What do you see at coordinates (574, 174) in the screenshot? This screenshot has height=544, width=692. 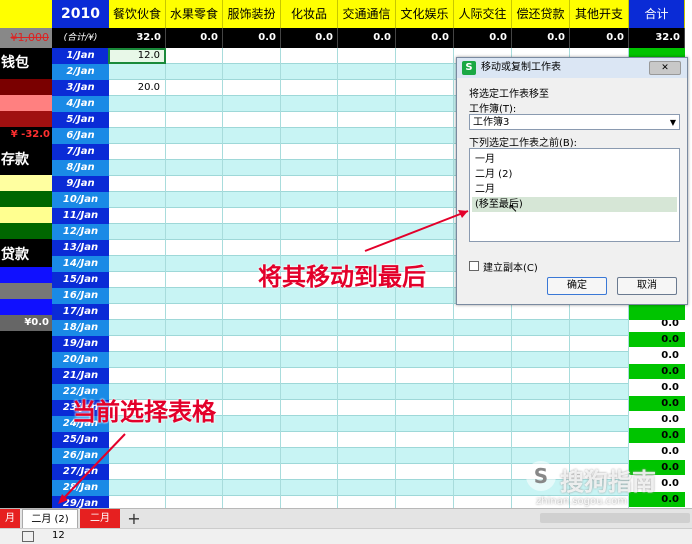 I see `list-item: 二月 (2)` at bounding box center [574, 174].